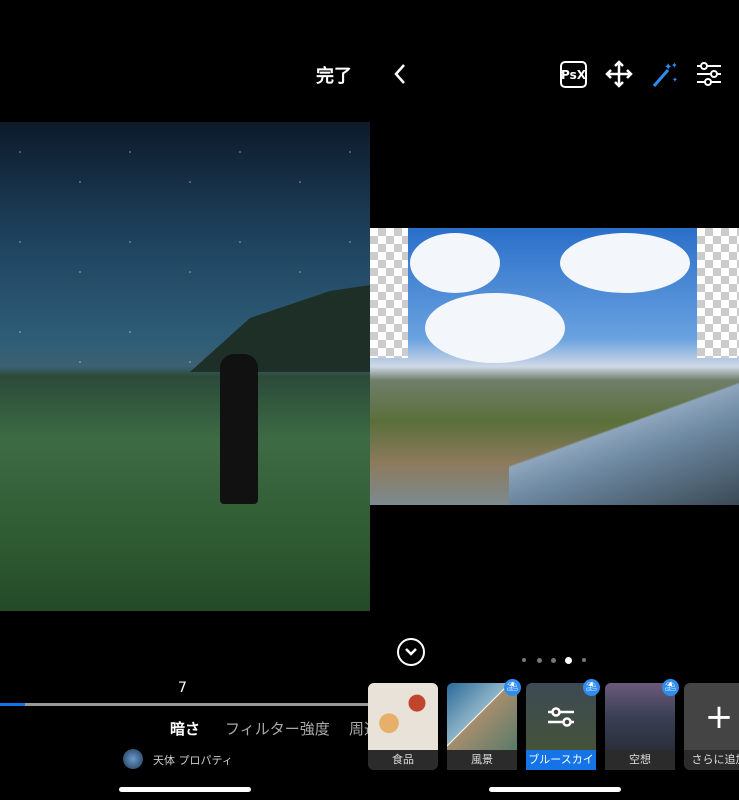 The height and width of the screenshot is (800, 739). What do you see at coordinates (185, 704) in the screenshot?
I see `strength-slider` at bounding box center [185, 704].